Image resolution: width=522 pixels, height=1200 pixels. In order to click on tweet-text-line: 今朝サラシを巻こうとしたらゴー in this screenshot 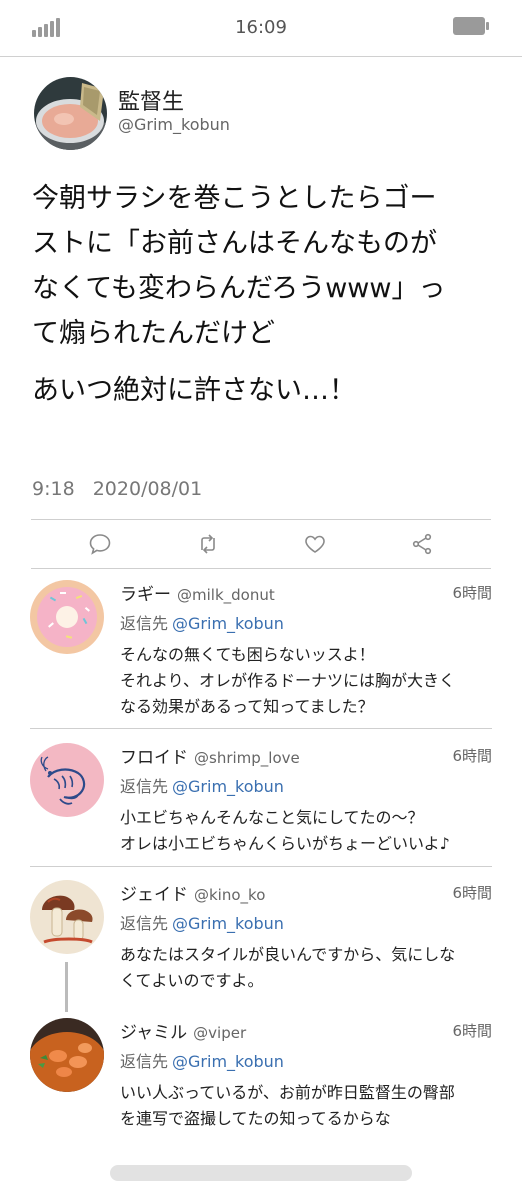, I will do `click(234, 198)`.